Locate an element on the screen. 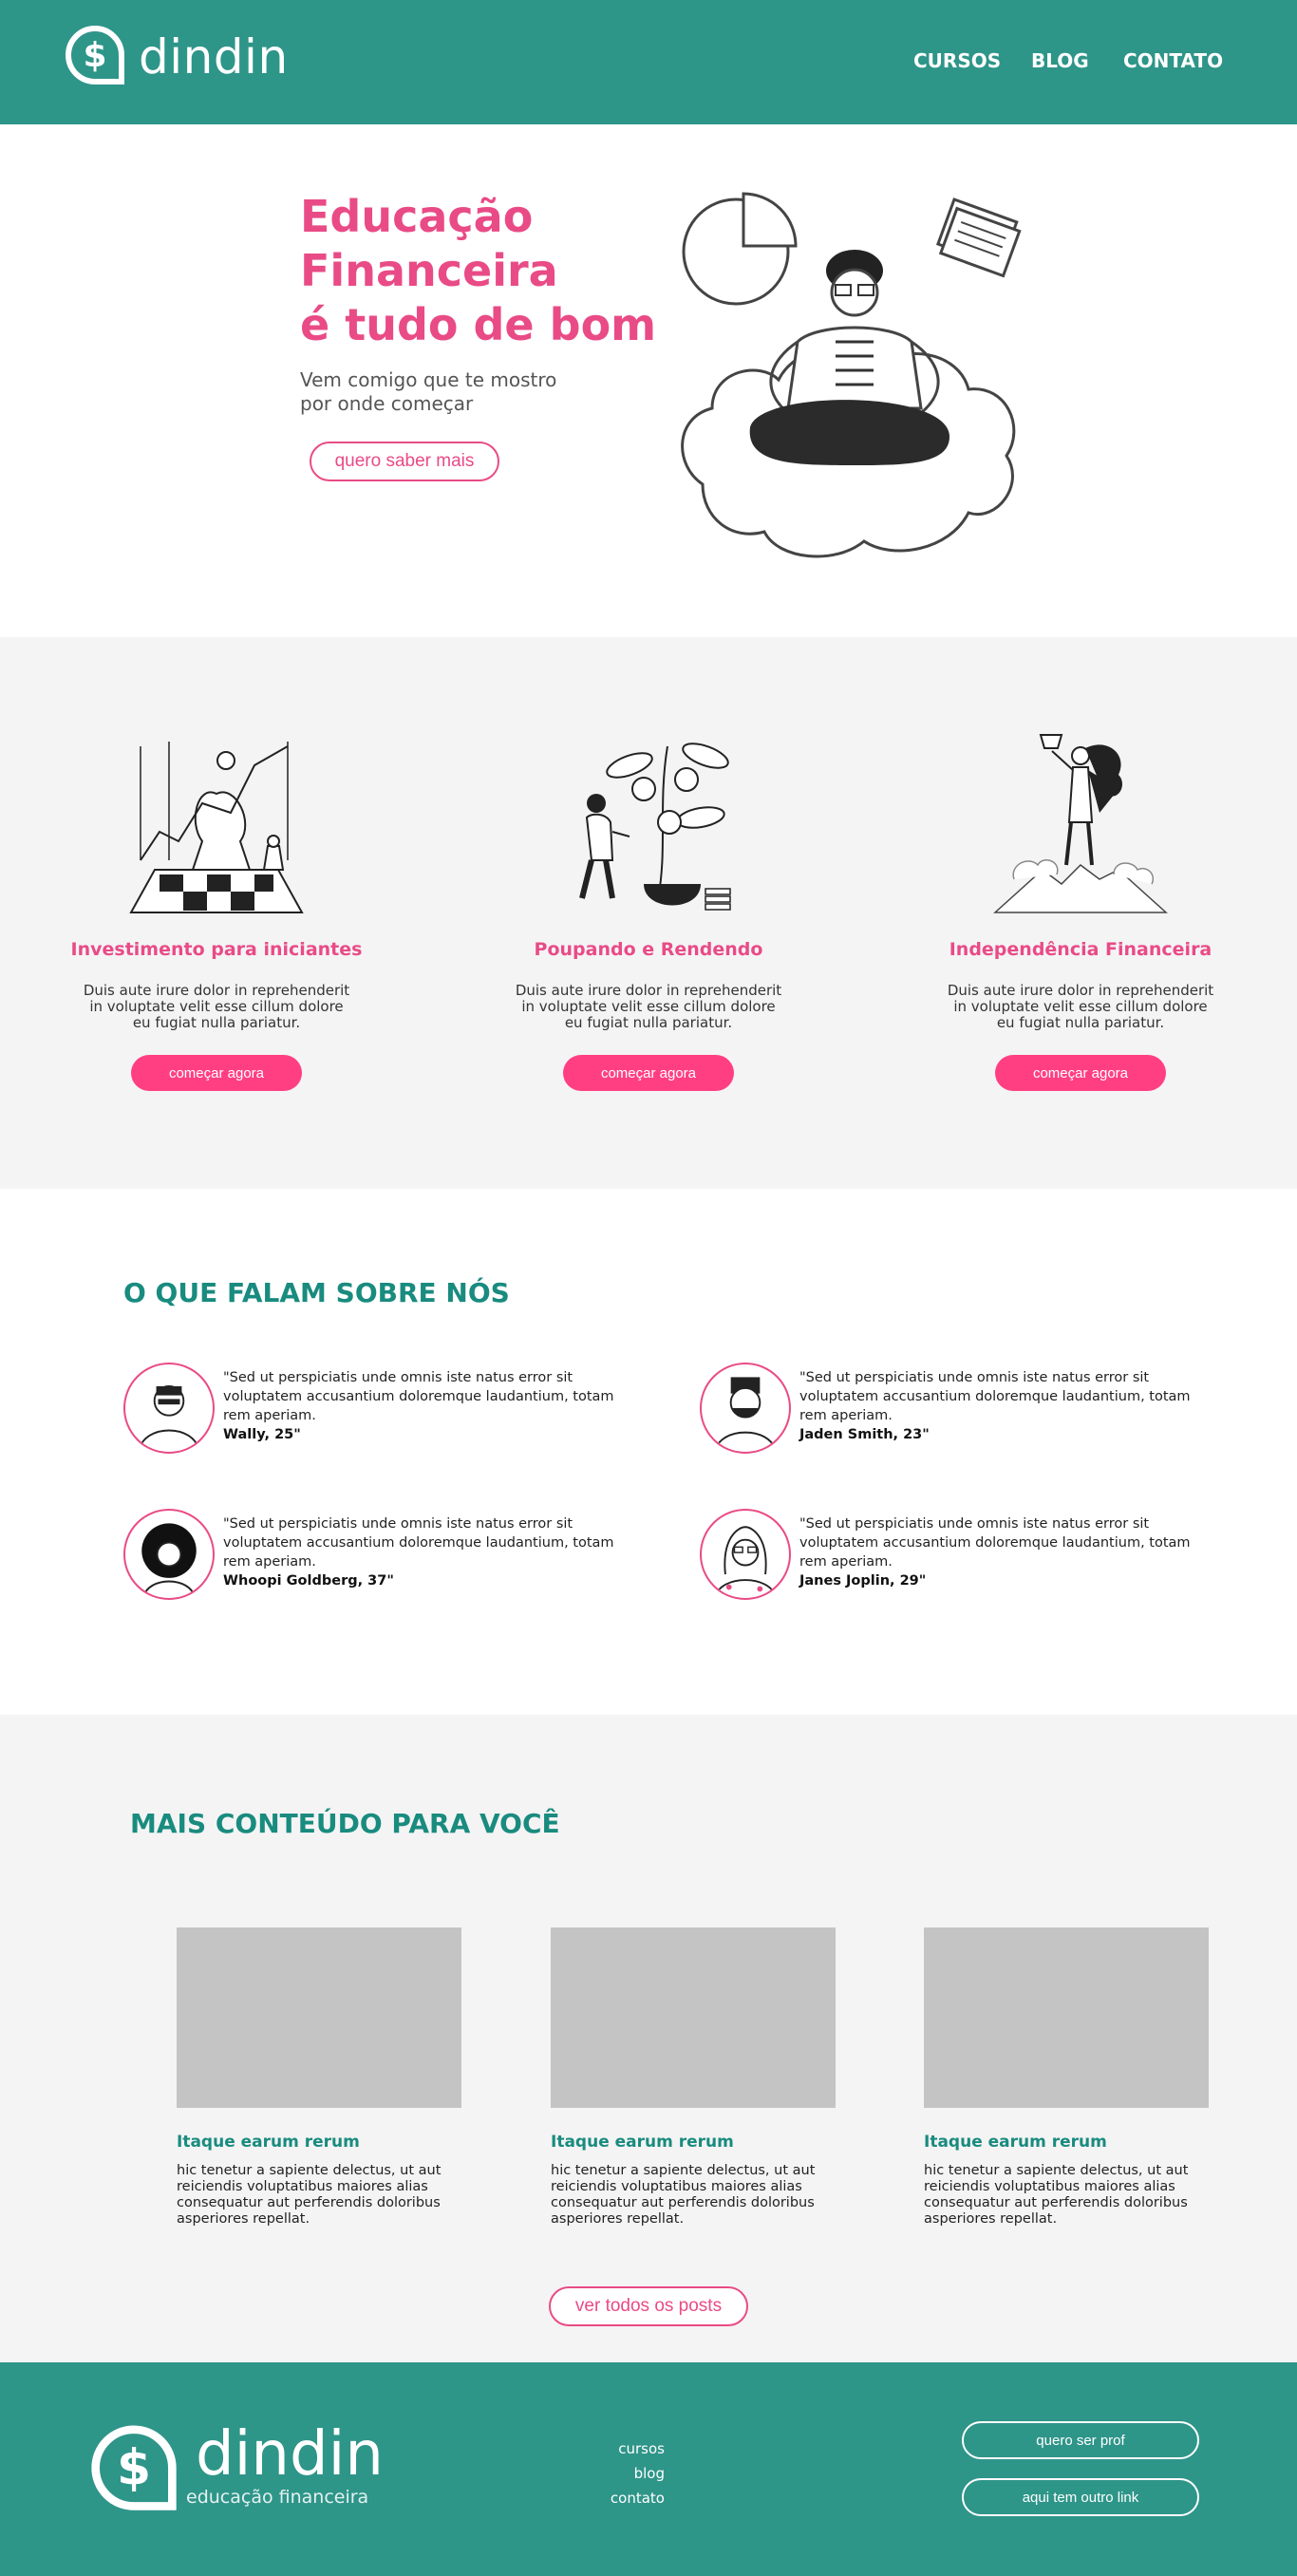 The width and height of the screenshot is (1297, 2576). footer-tagline: educação financeira is located at coordinates (277, 2497).